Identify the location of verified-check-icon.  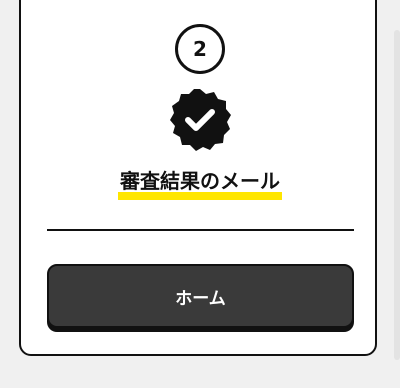
(200, 120).